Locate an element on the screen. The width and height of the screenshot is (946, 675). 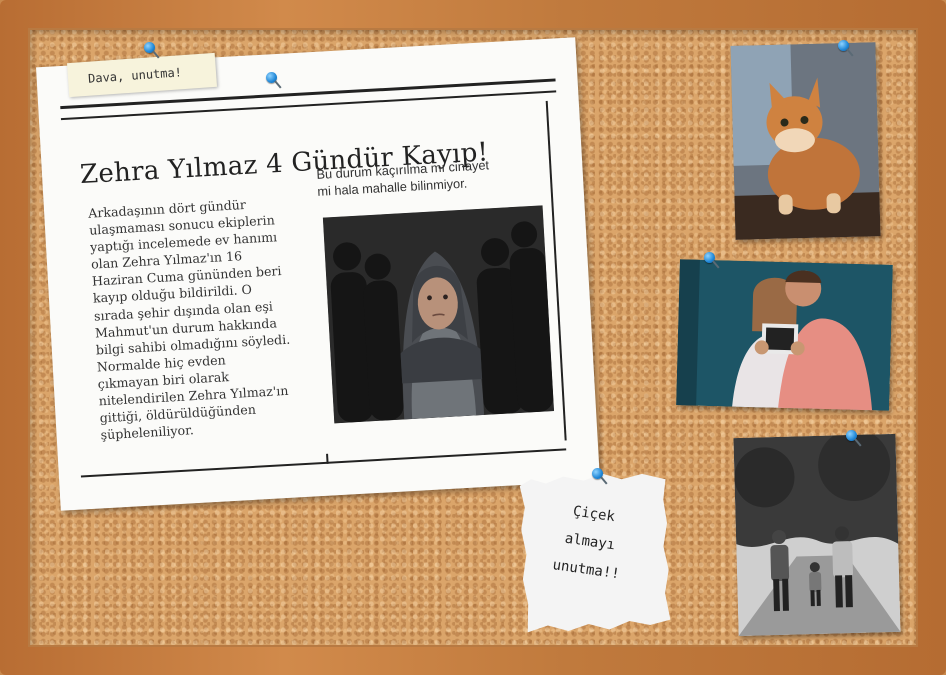
missing-woman-photo is located at coordinates (438, 314).